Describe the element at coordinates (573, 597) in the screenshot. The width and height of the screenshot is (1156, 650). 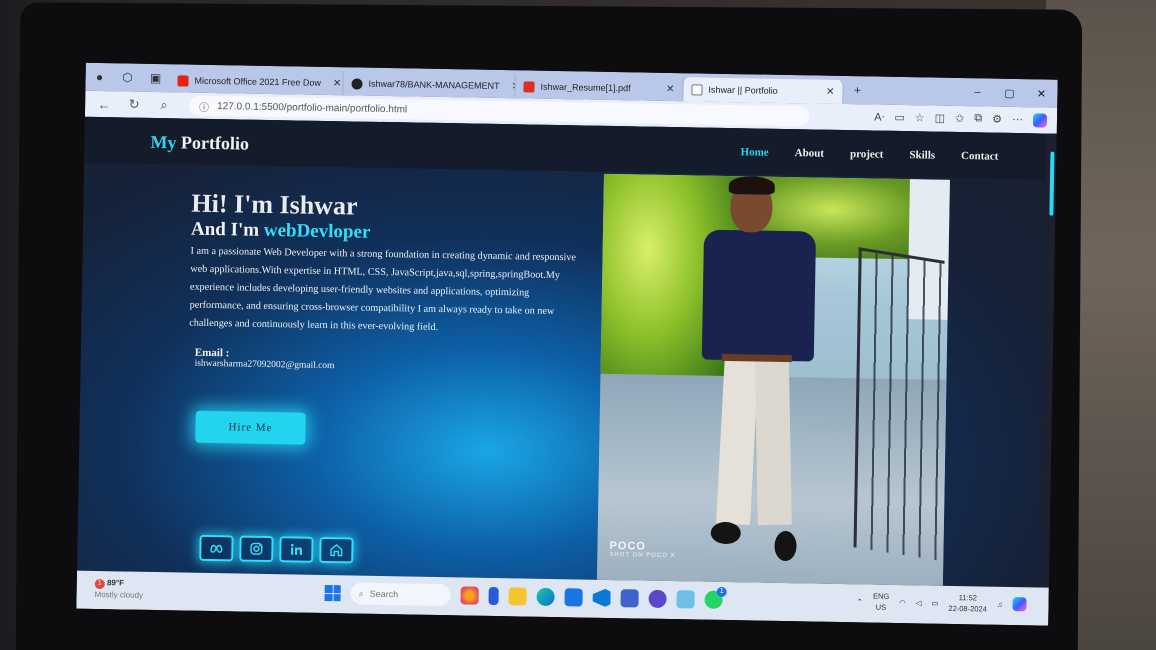
I see `store-app-icon` at that location.